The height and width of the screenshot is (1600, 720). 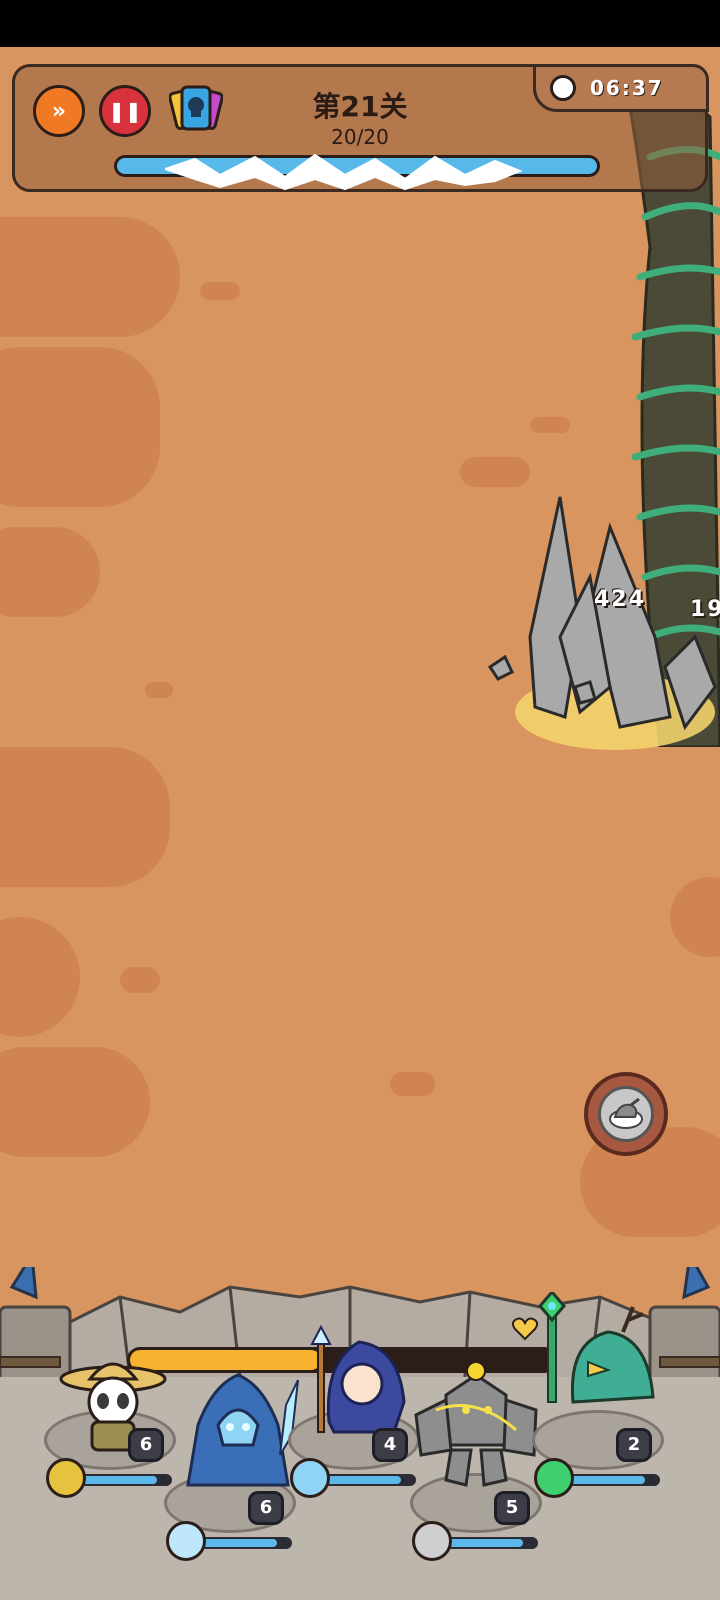 What do you see at coordinates (358, 1379) in the screenshot?
I see `ice-mage-sprite` at bounding box center [358, 1379].